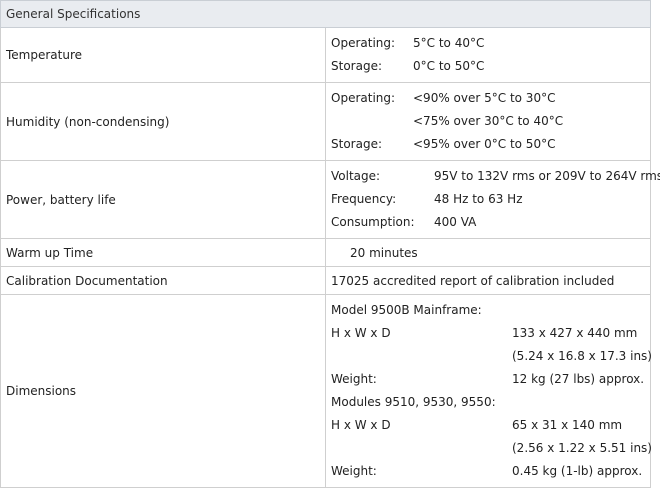  Describe the element at coordinates (578, 379) in the screenshot. I see `spec-value: 12 kg (27 lbs) approx.` at that location.